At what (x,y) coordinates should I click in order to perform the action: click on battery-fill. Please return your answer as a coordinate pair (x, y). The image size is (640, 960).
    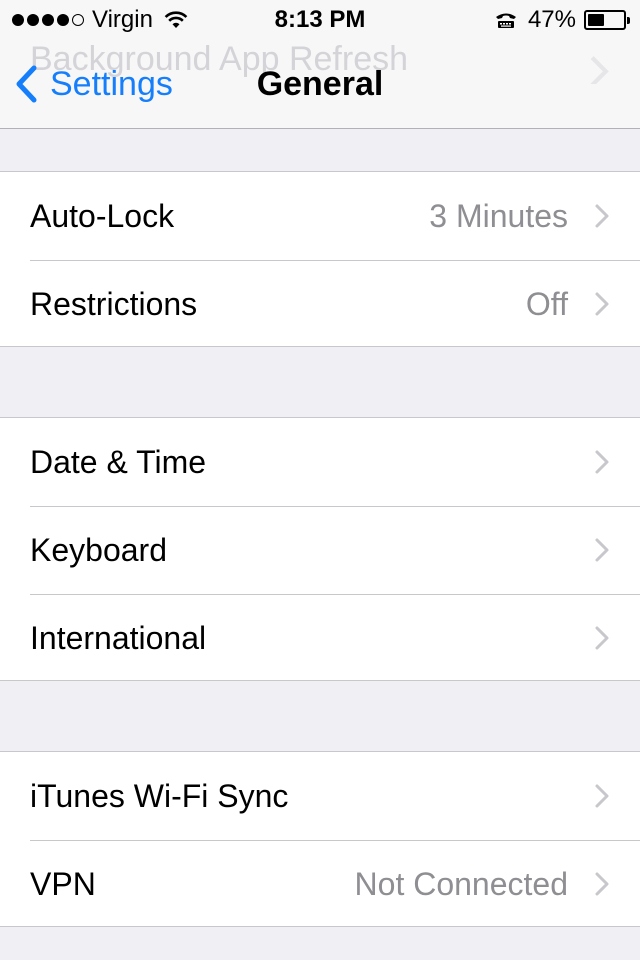
    Looking at the image, I should click on (596, 20).